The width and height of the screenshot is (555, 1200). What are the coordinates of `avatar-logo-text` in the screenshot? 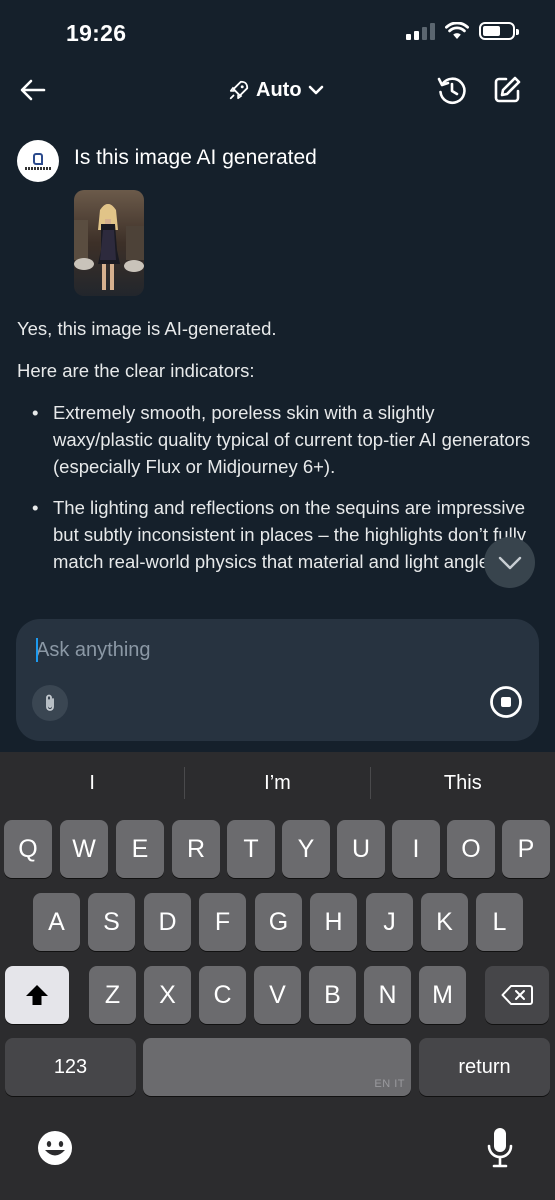 It's located at (38, 168).